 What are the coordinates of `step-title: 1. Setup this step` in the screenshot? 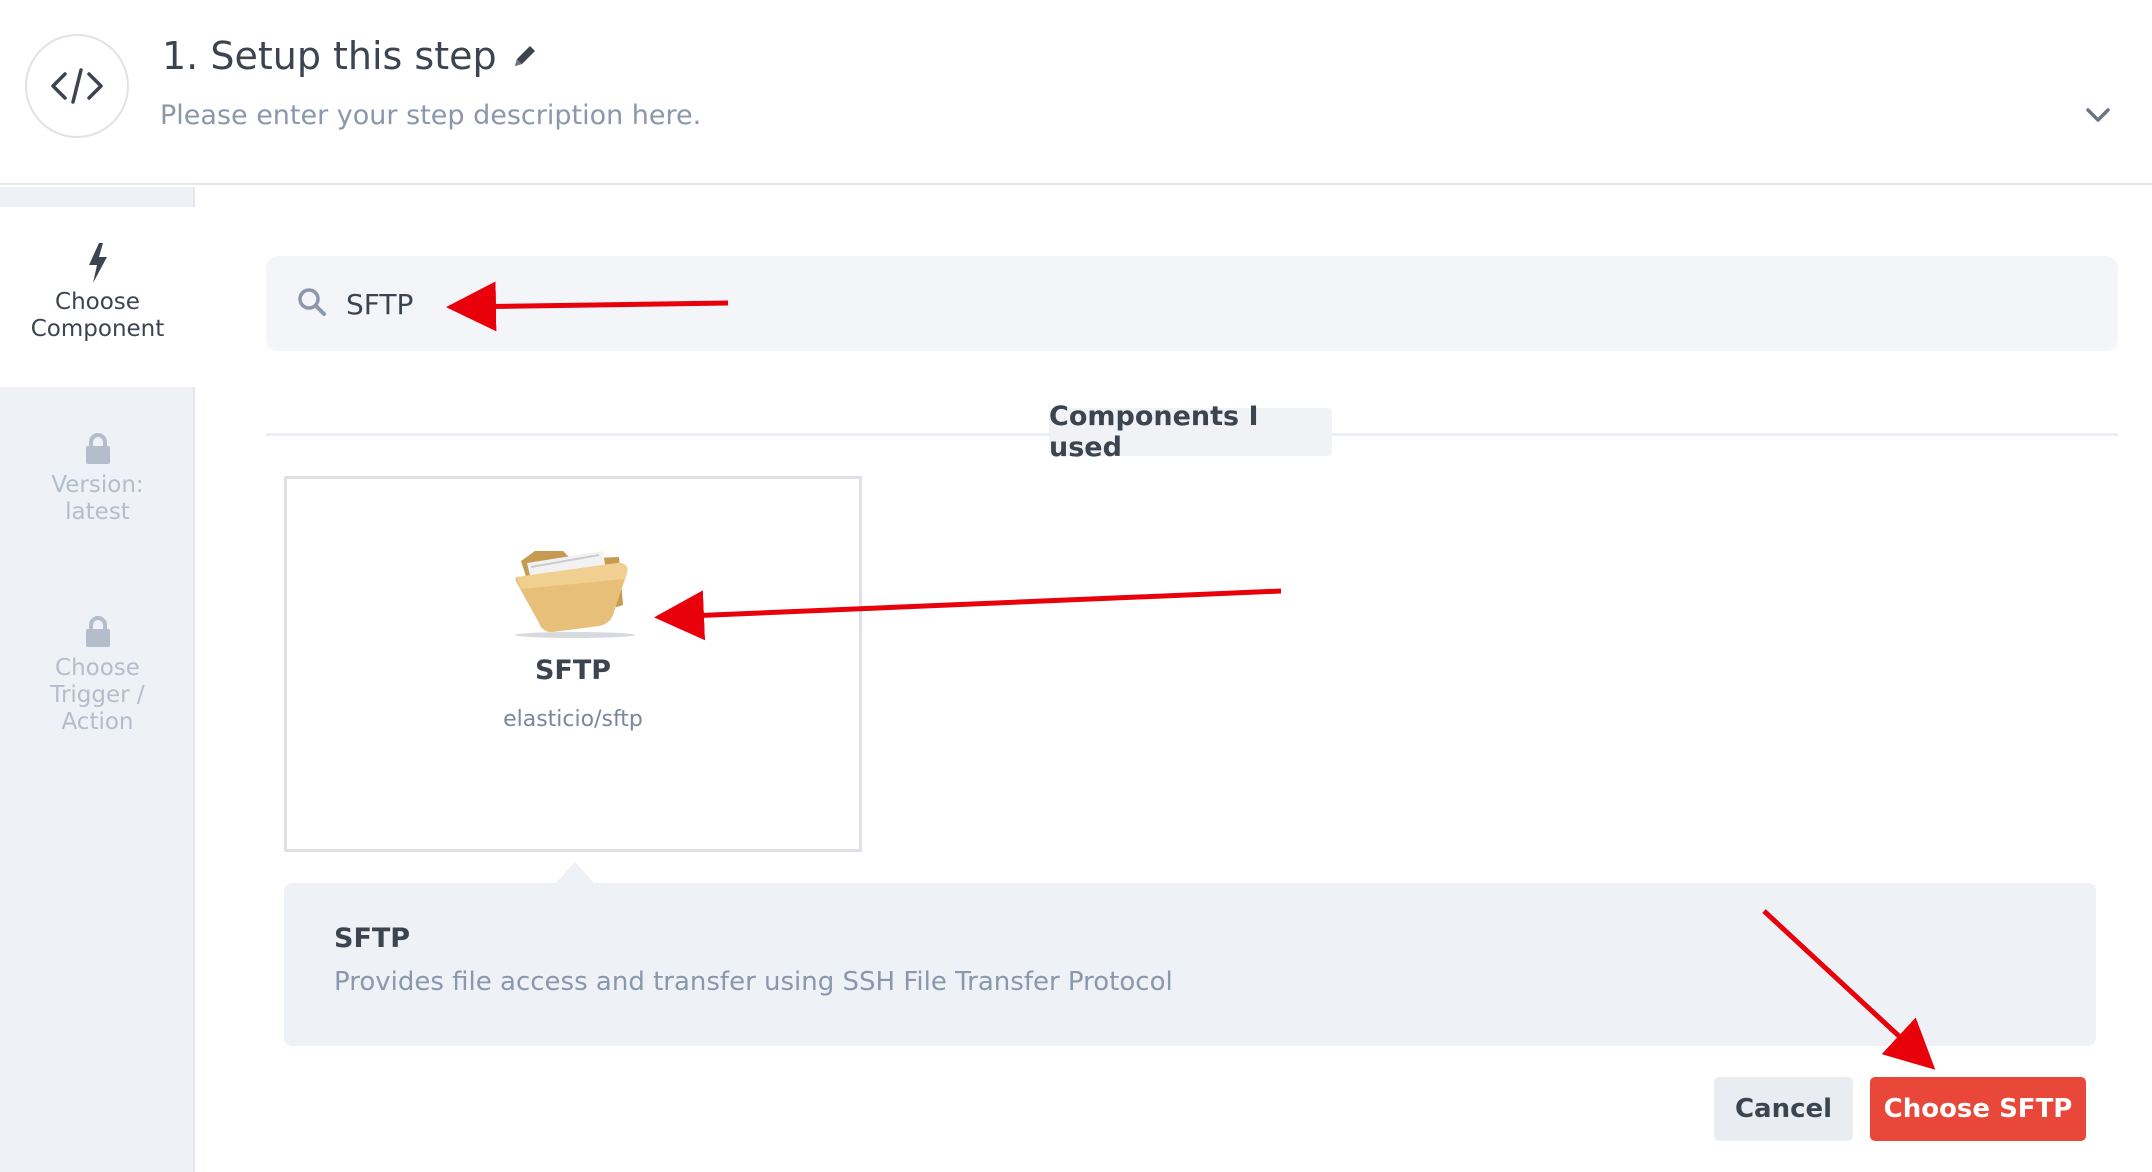 It's located at (329, 56).